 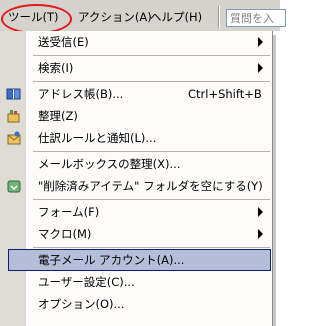 What do you see at coordinates (136, 94) in the screenshot?
I see `menu-item-address-book: アドレス帳(B)... Ctrl+Shift+B` at bounding box center [136, 94].